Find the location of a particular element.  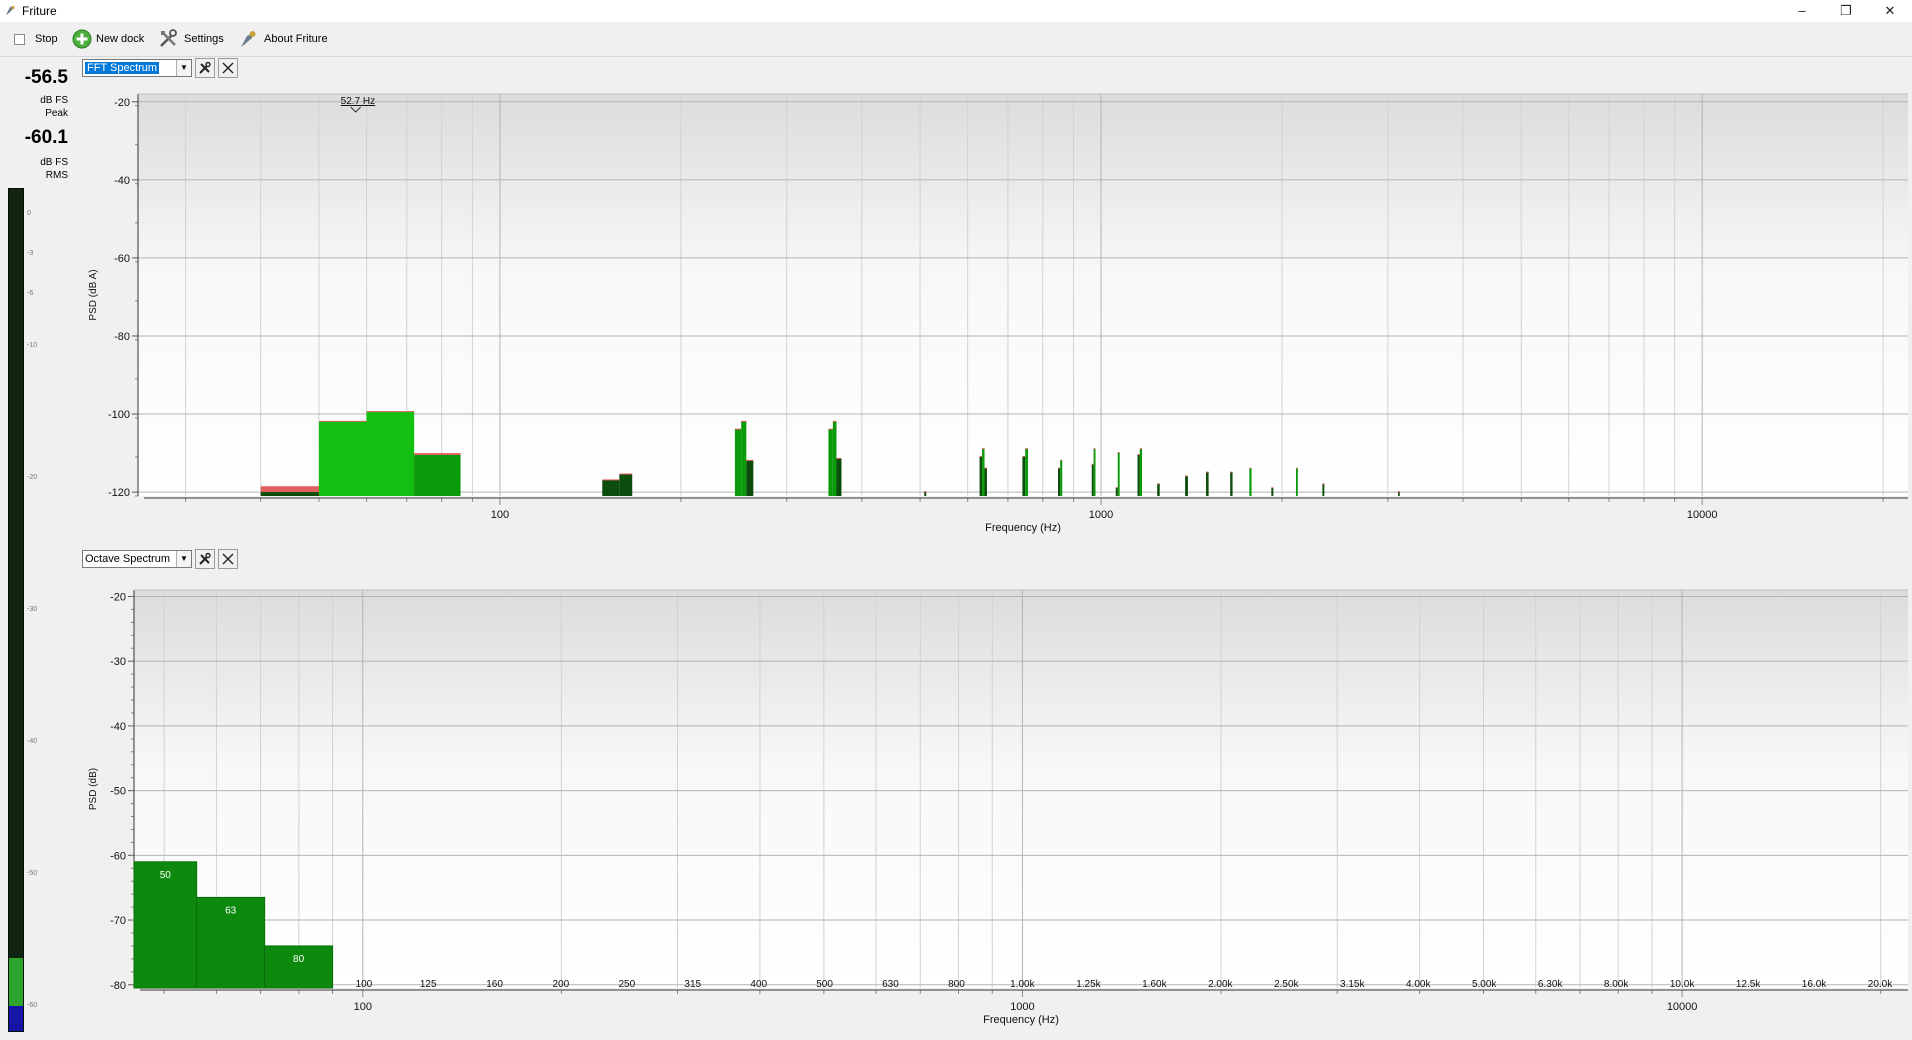

level-meter is located at coordinates (16, 610).